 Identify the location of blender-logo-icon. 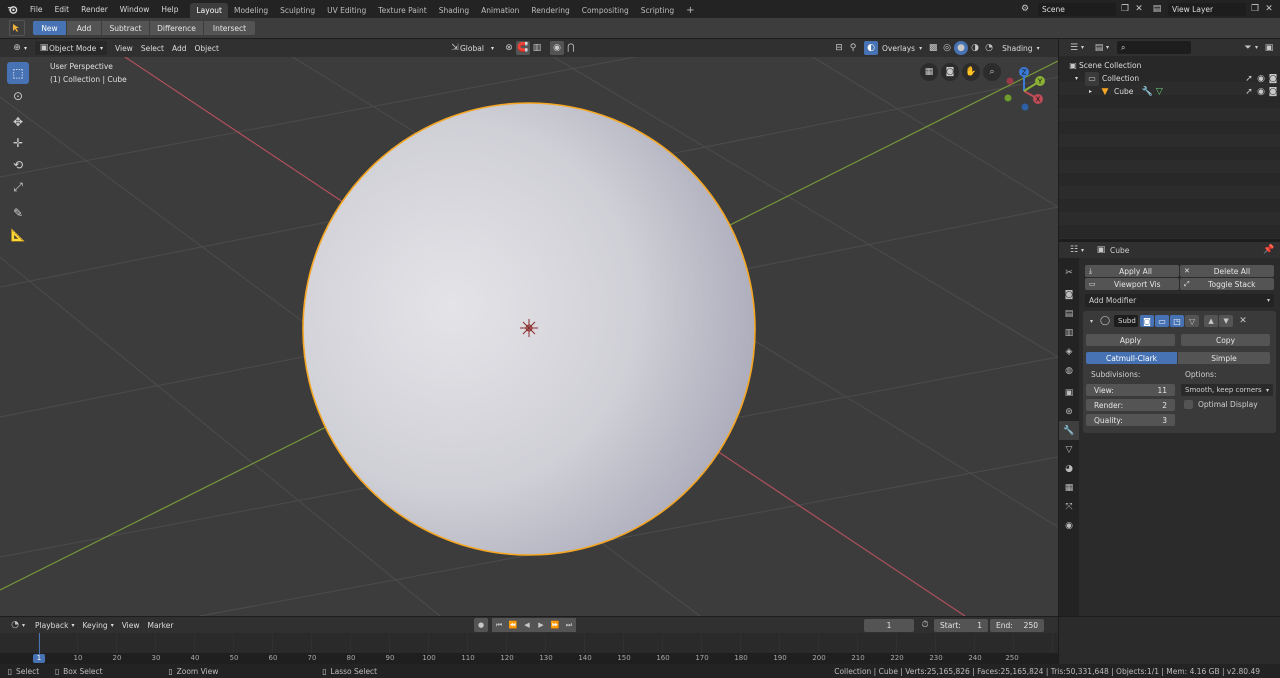
(12, 9).